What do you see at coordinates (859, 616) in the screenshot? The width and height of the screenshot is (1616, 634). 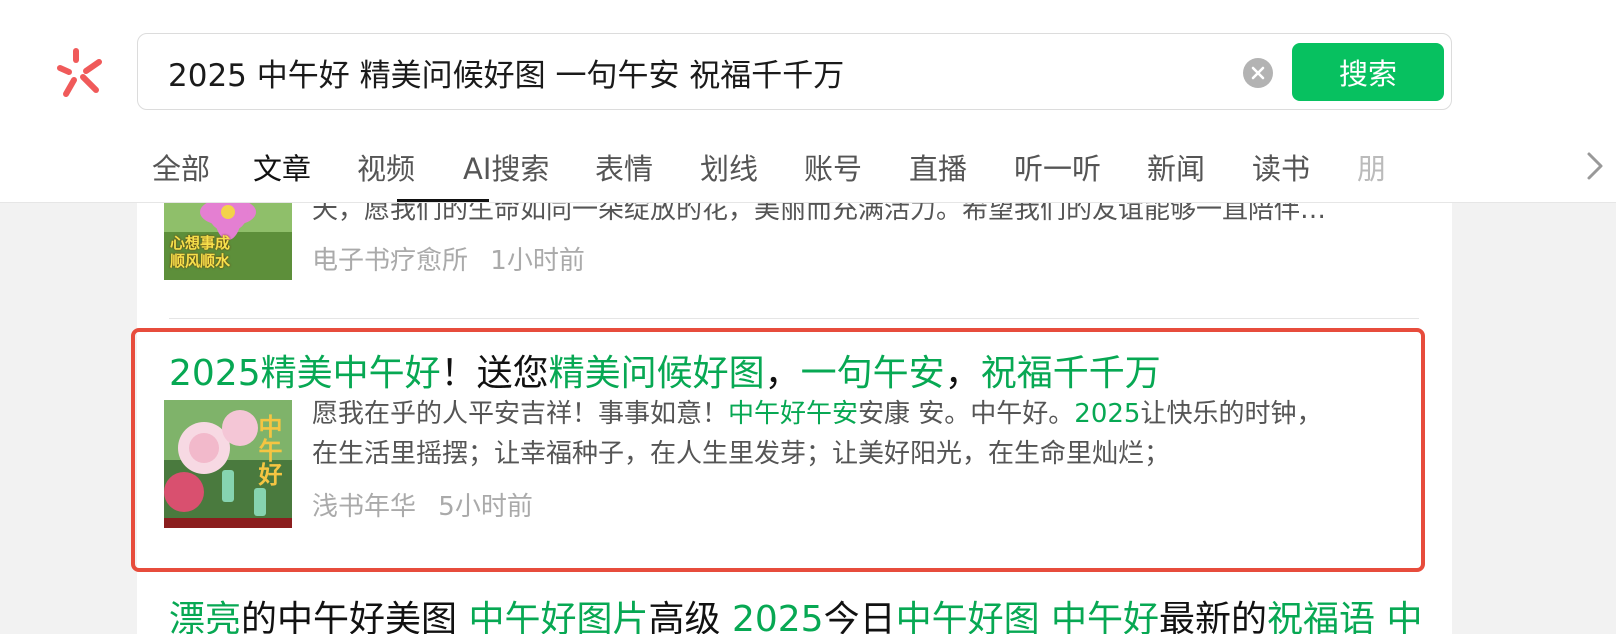 I see `title-segment: 今日` at bounding box center [859, 616].